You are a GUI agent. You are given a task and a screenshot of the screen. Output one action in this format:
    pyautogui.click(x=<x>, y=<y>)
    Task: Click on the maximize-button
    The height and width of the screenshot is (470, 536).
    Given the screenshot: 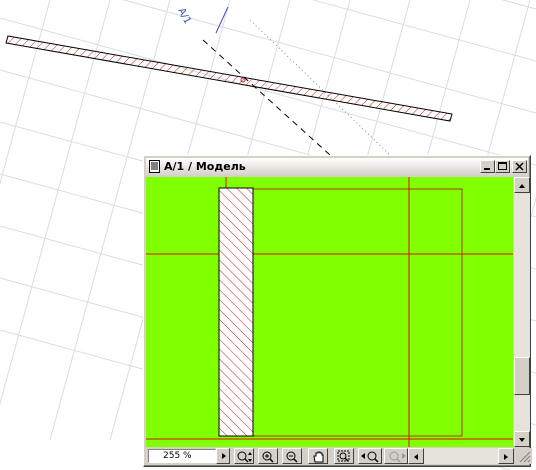 What is the action you would take?
    pyautogui.click(x=502, y=166)
    